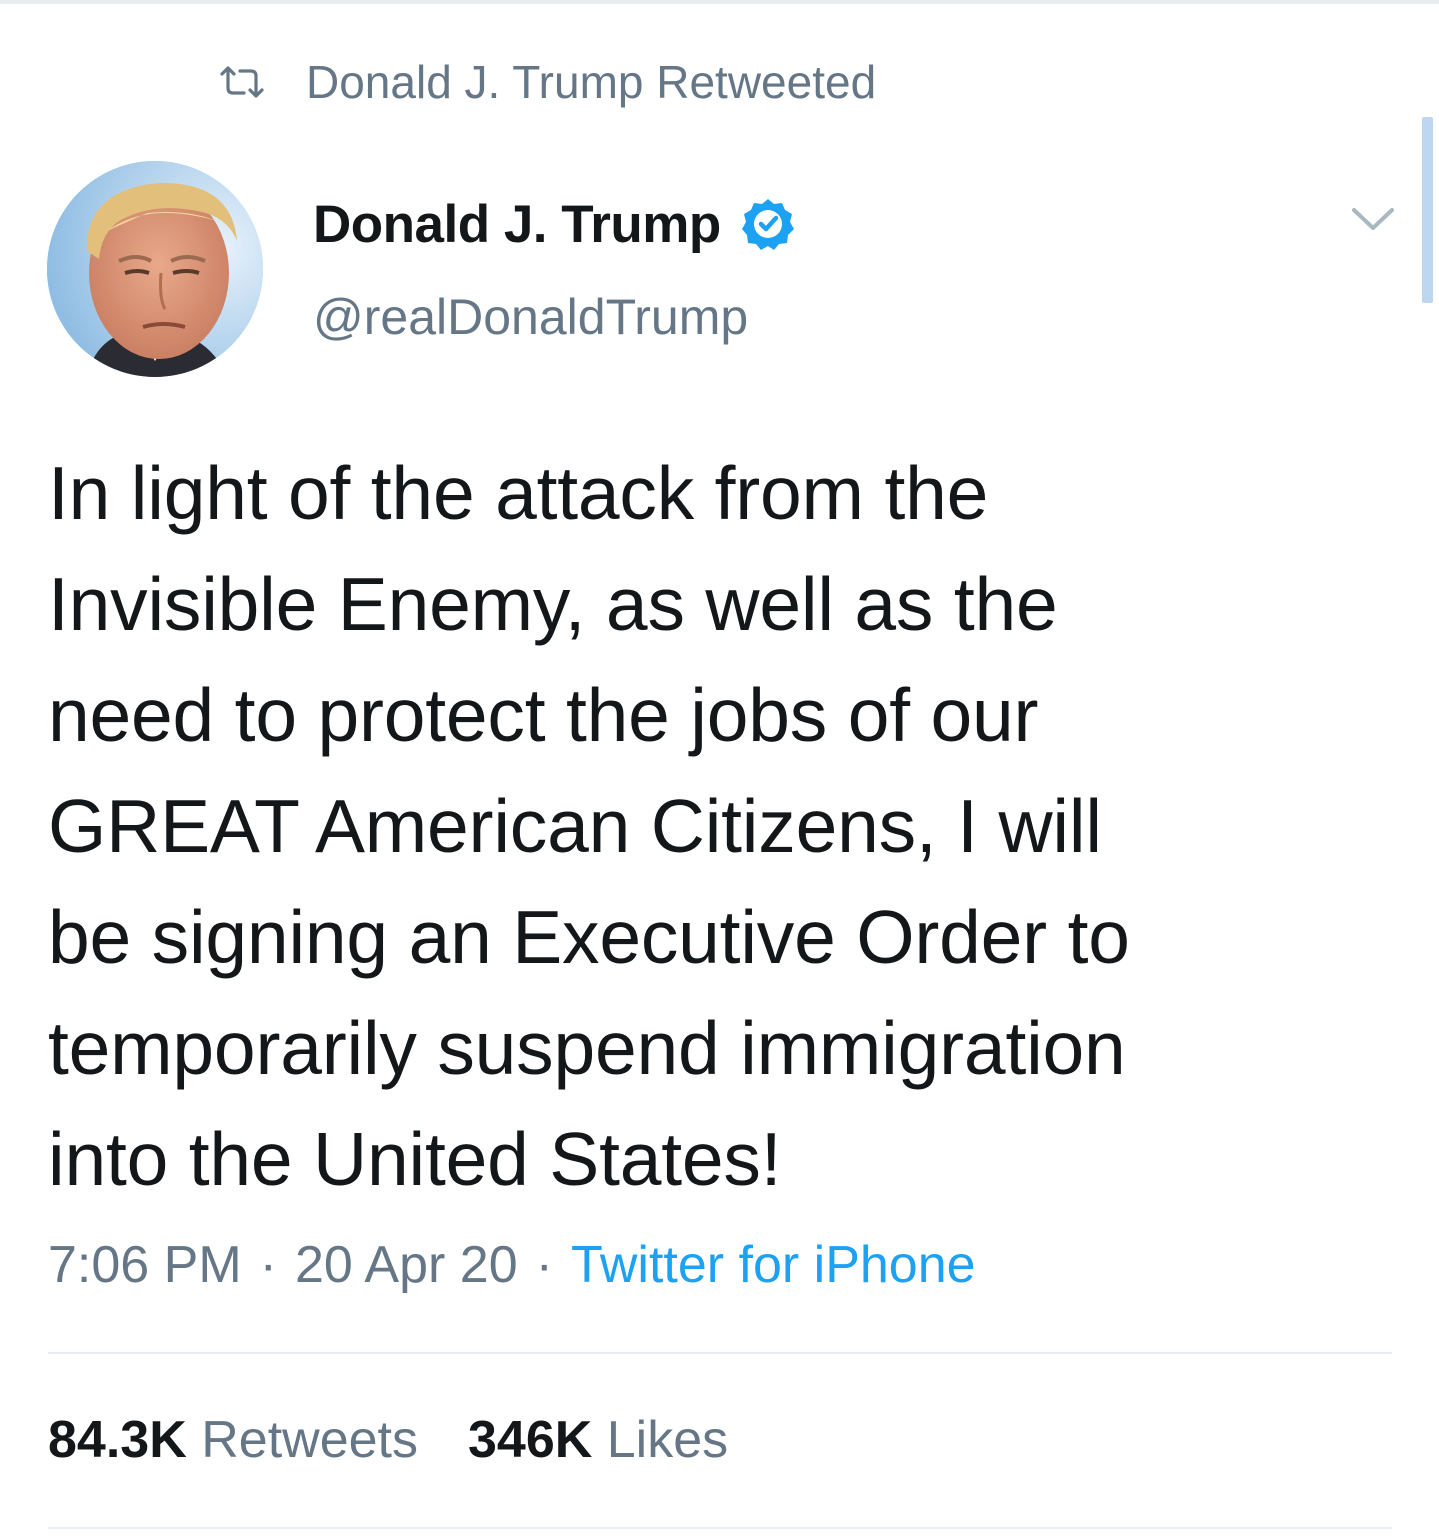  I want to click on retweet-context-label: Donald J. Trump Retweeted, so click(591, 82).